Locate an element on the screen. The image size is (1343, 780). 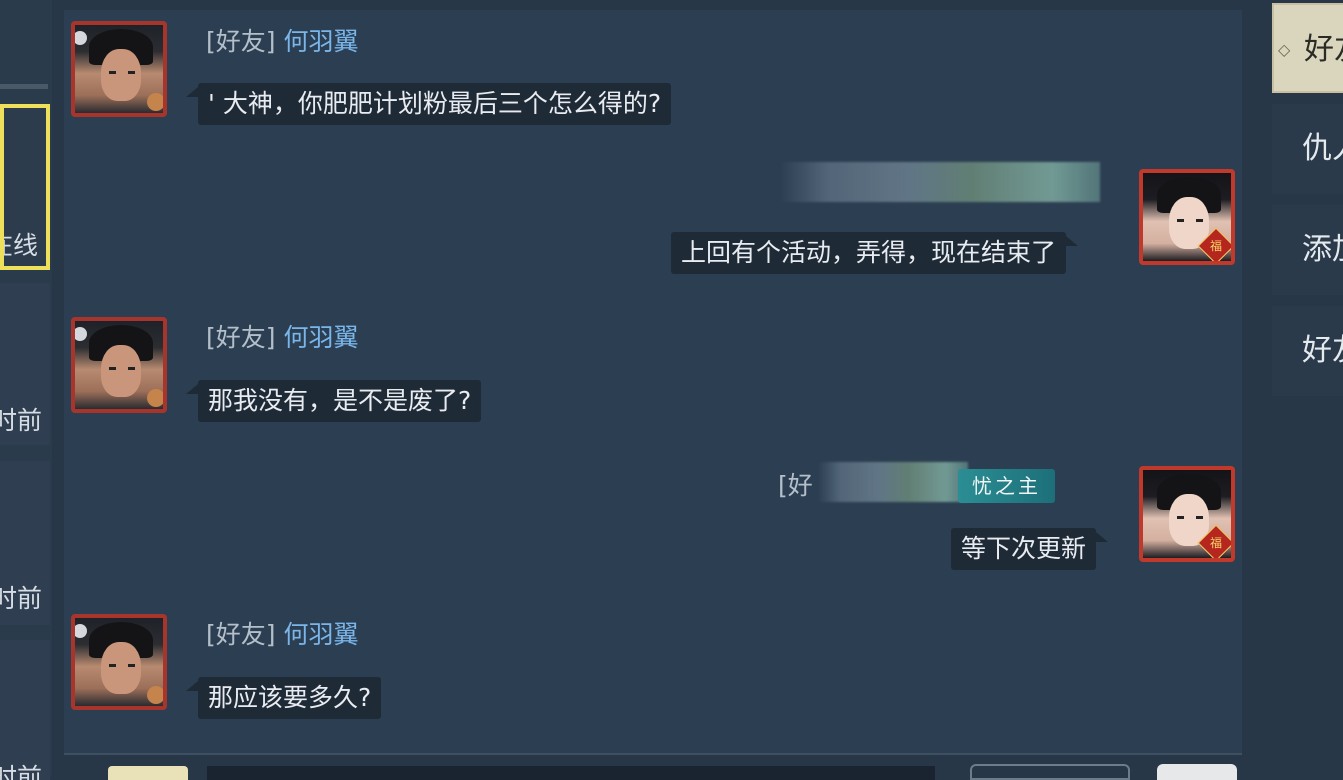
chat-input is located at coordinates (571, 773).